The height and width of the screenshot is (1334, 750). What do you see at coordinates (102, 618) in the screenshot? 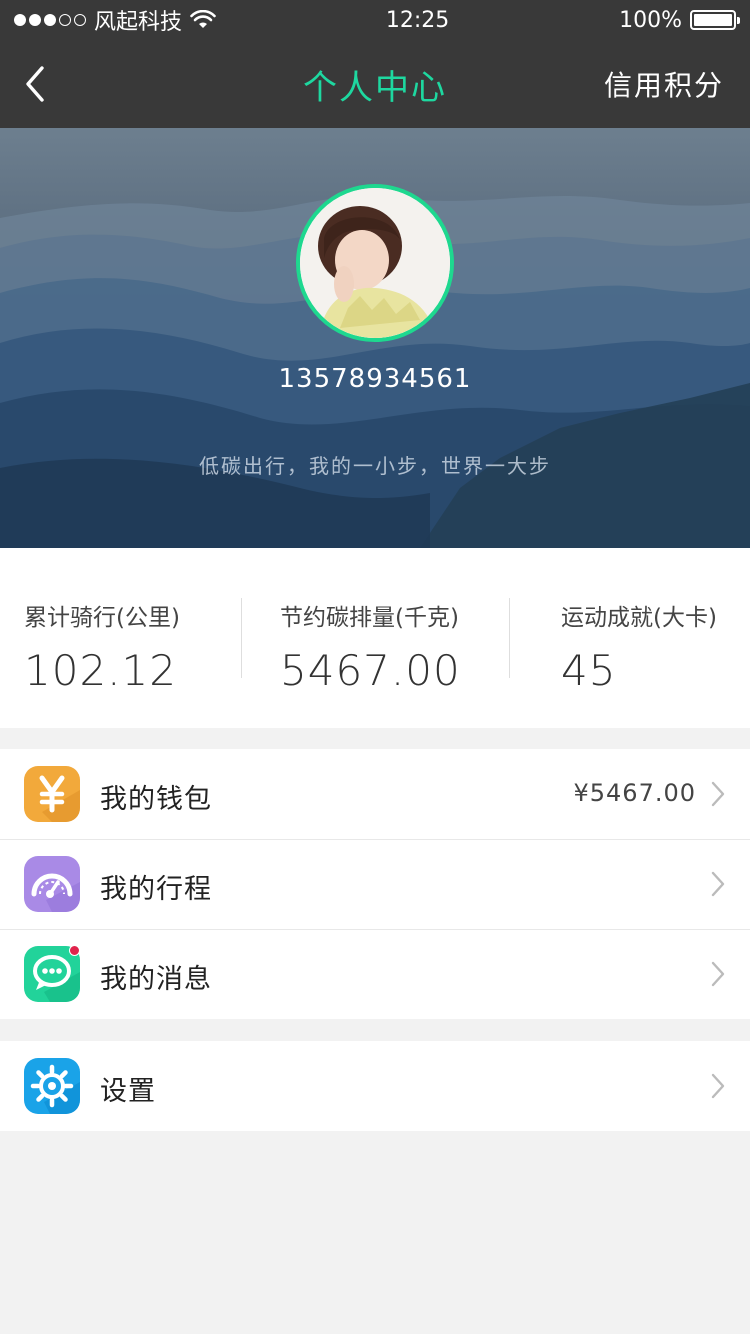
I see `stat-label: 累计骑行(公里)` at bounding box center [102, 618].